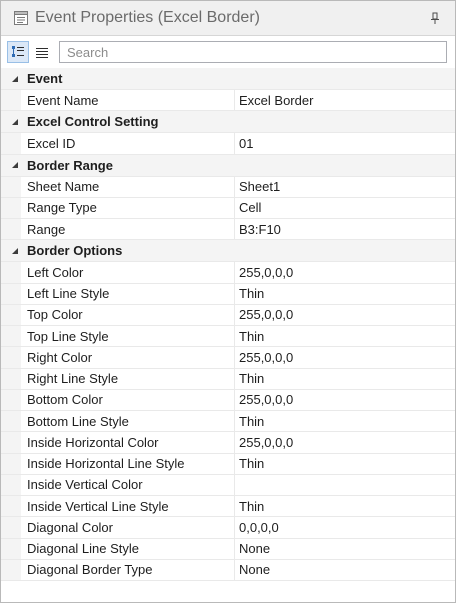  What do you see at coordinates (345, 100) in the screenshot?
I see `property-value: Excel Border` at bounding box center [345, 100].